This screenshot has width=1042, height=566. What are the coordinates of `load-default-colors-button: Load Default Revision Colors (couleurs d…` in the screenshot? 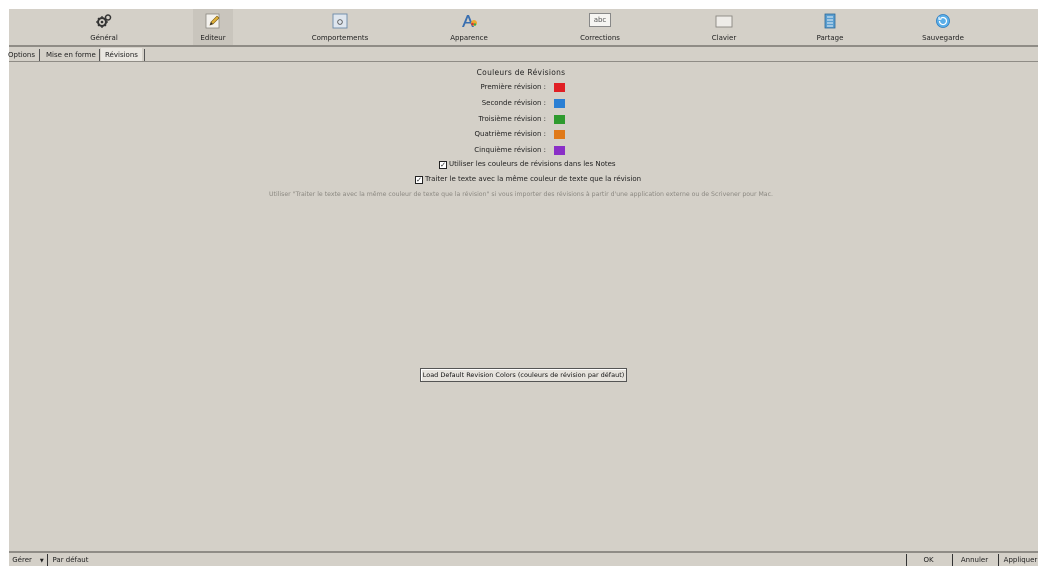 It's located at (523, 375).